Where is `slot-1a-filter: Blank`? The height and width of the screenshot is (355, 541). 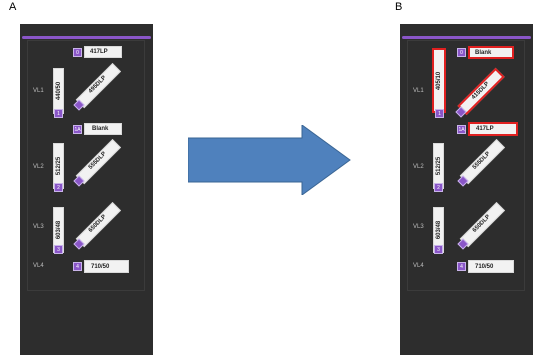
slot-1a-filter: Blank is located at coordinates (103, 129).